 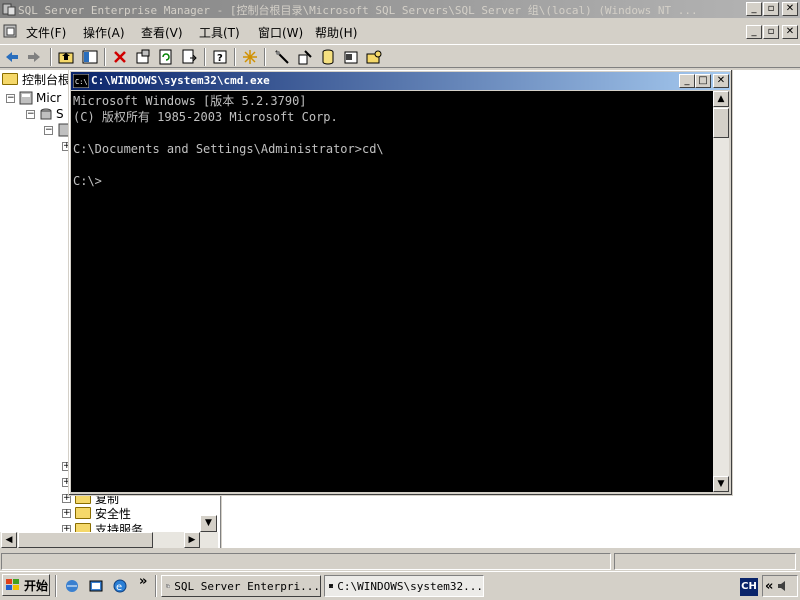 I want to click on expand-toggle: +, so click(x=66, y=513).